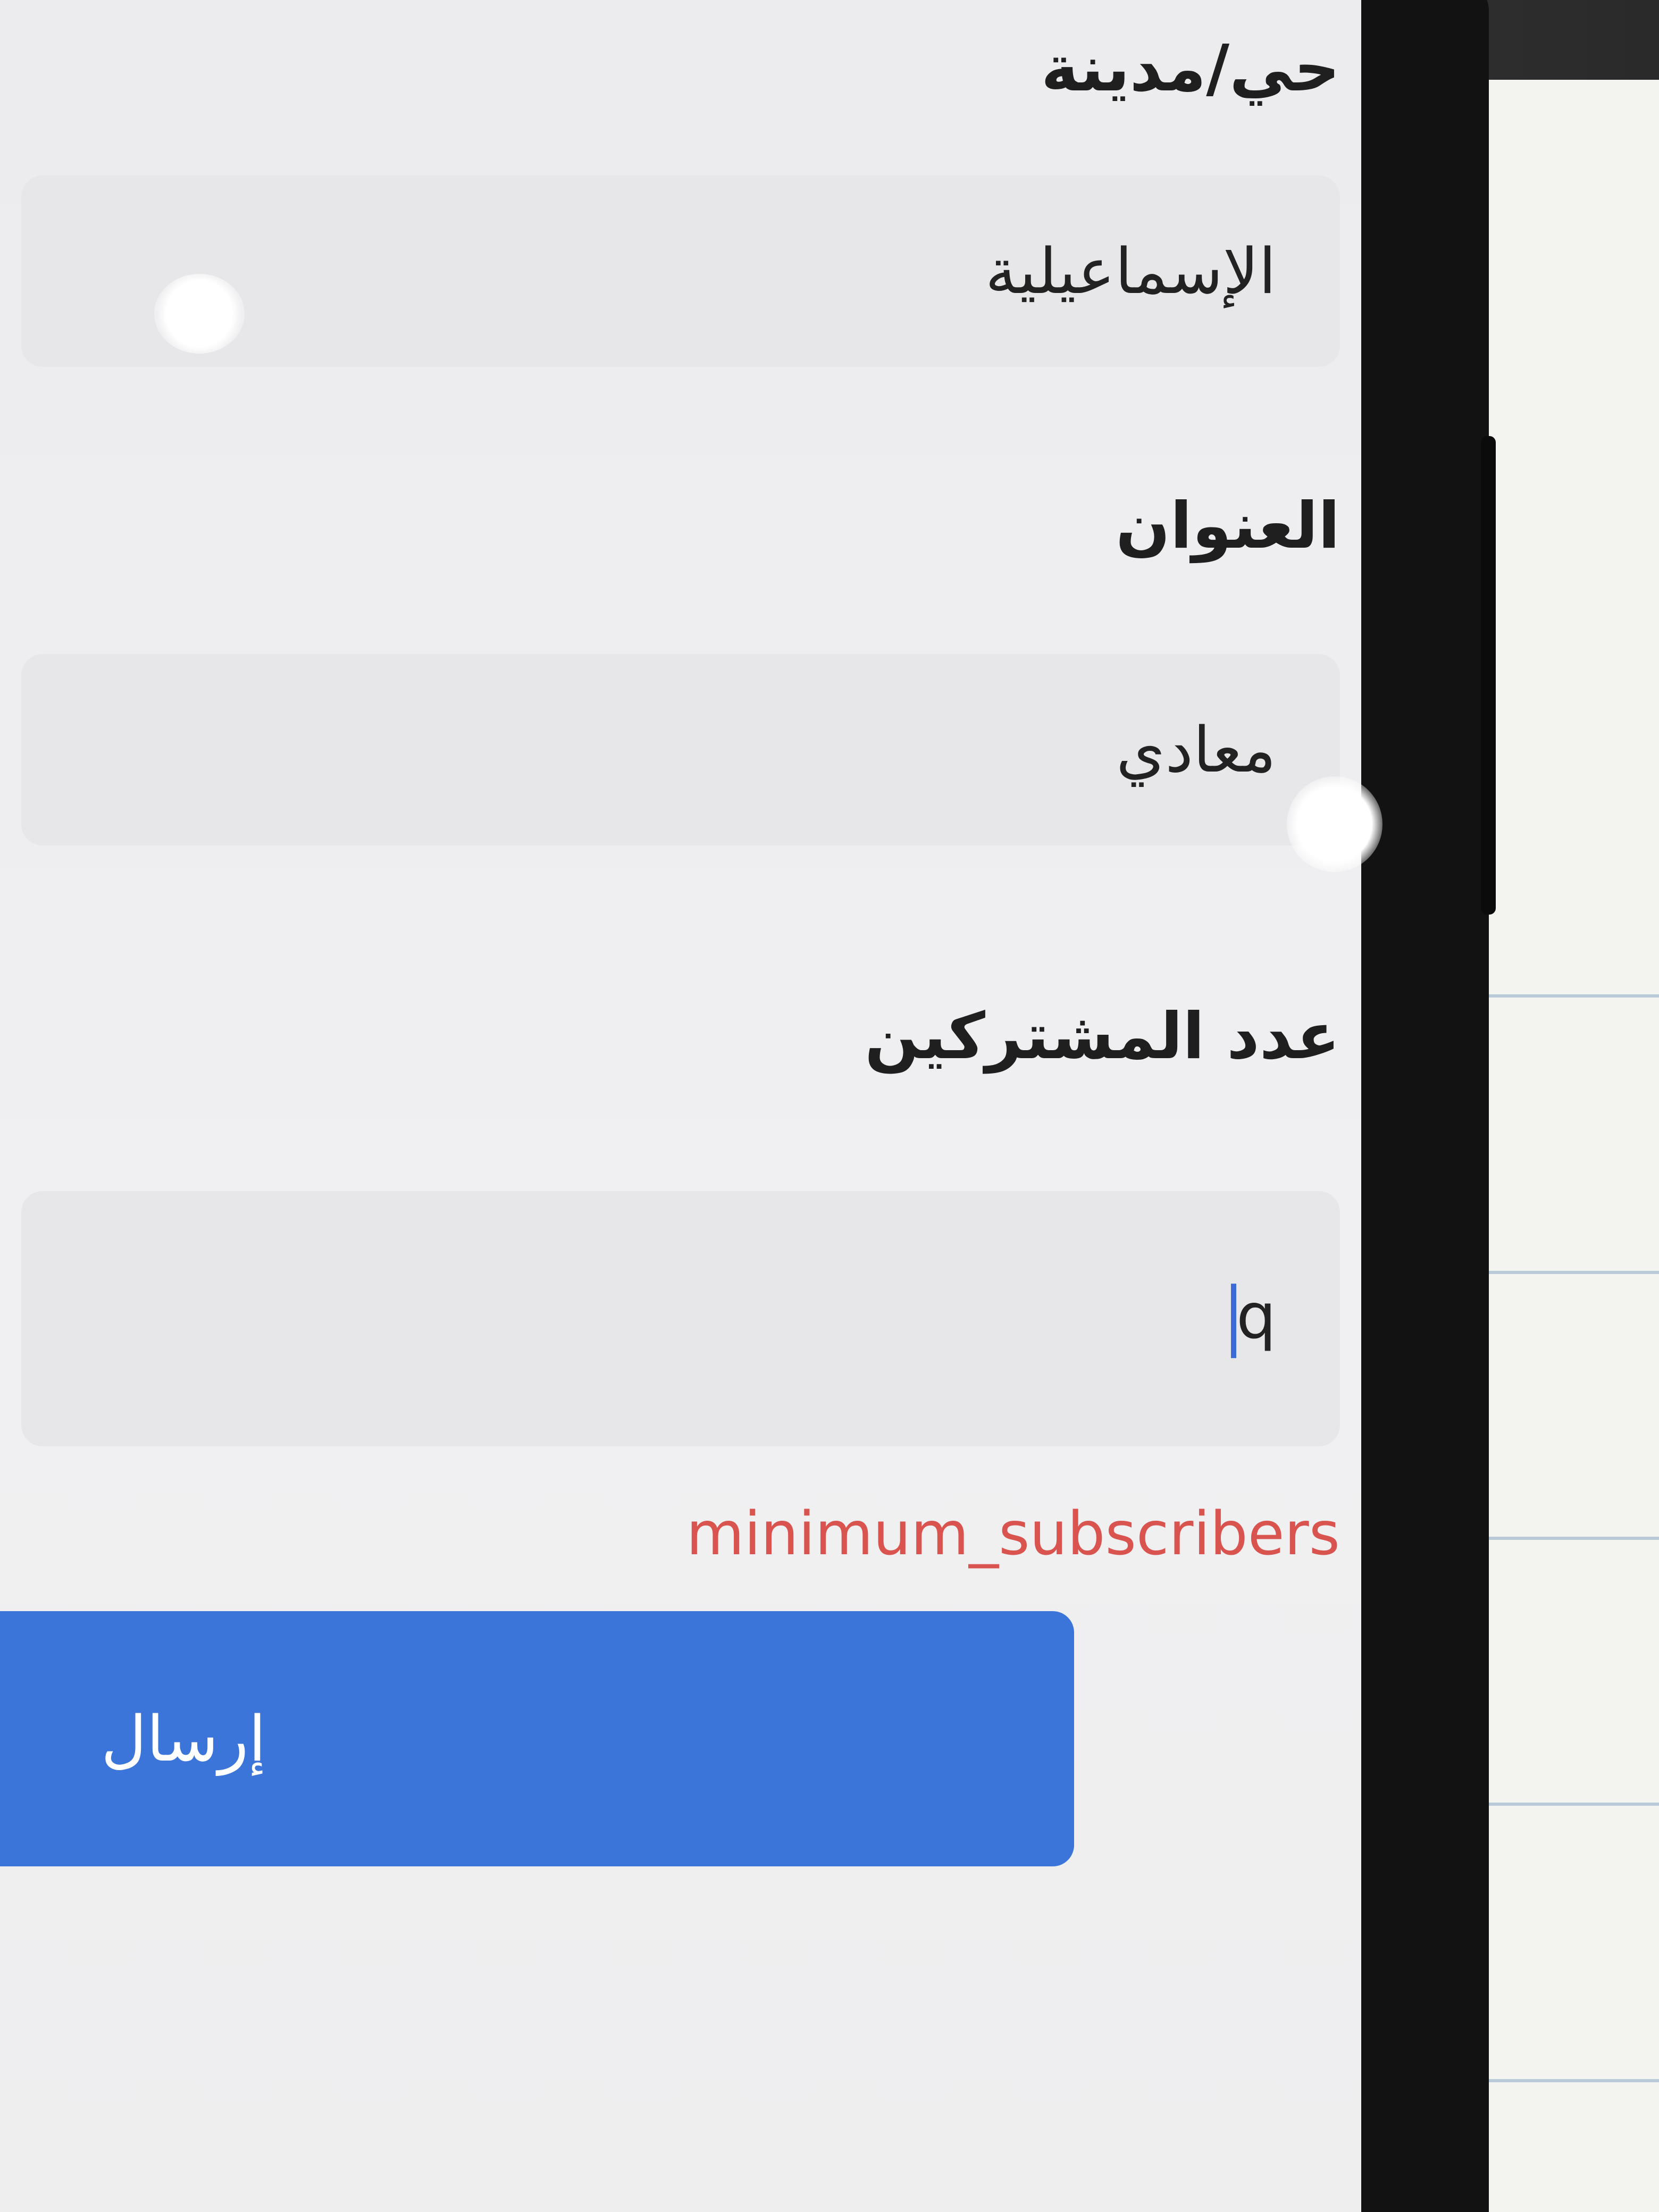  What do you see at coordinates (1228, 526) in the screenshot?
I see `address-label: العنوان` at bounding box center [1228, 526].